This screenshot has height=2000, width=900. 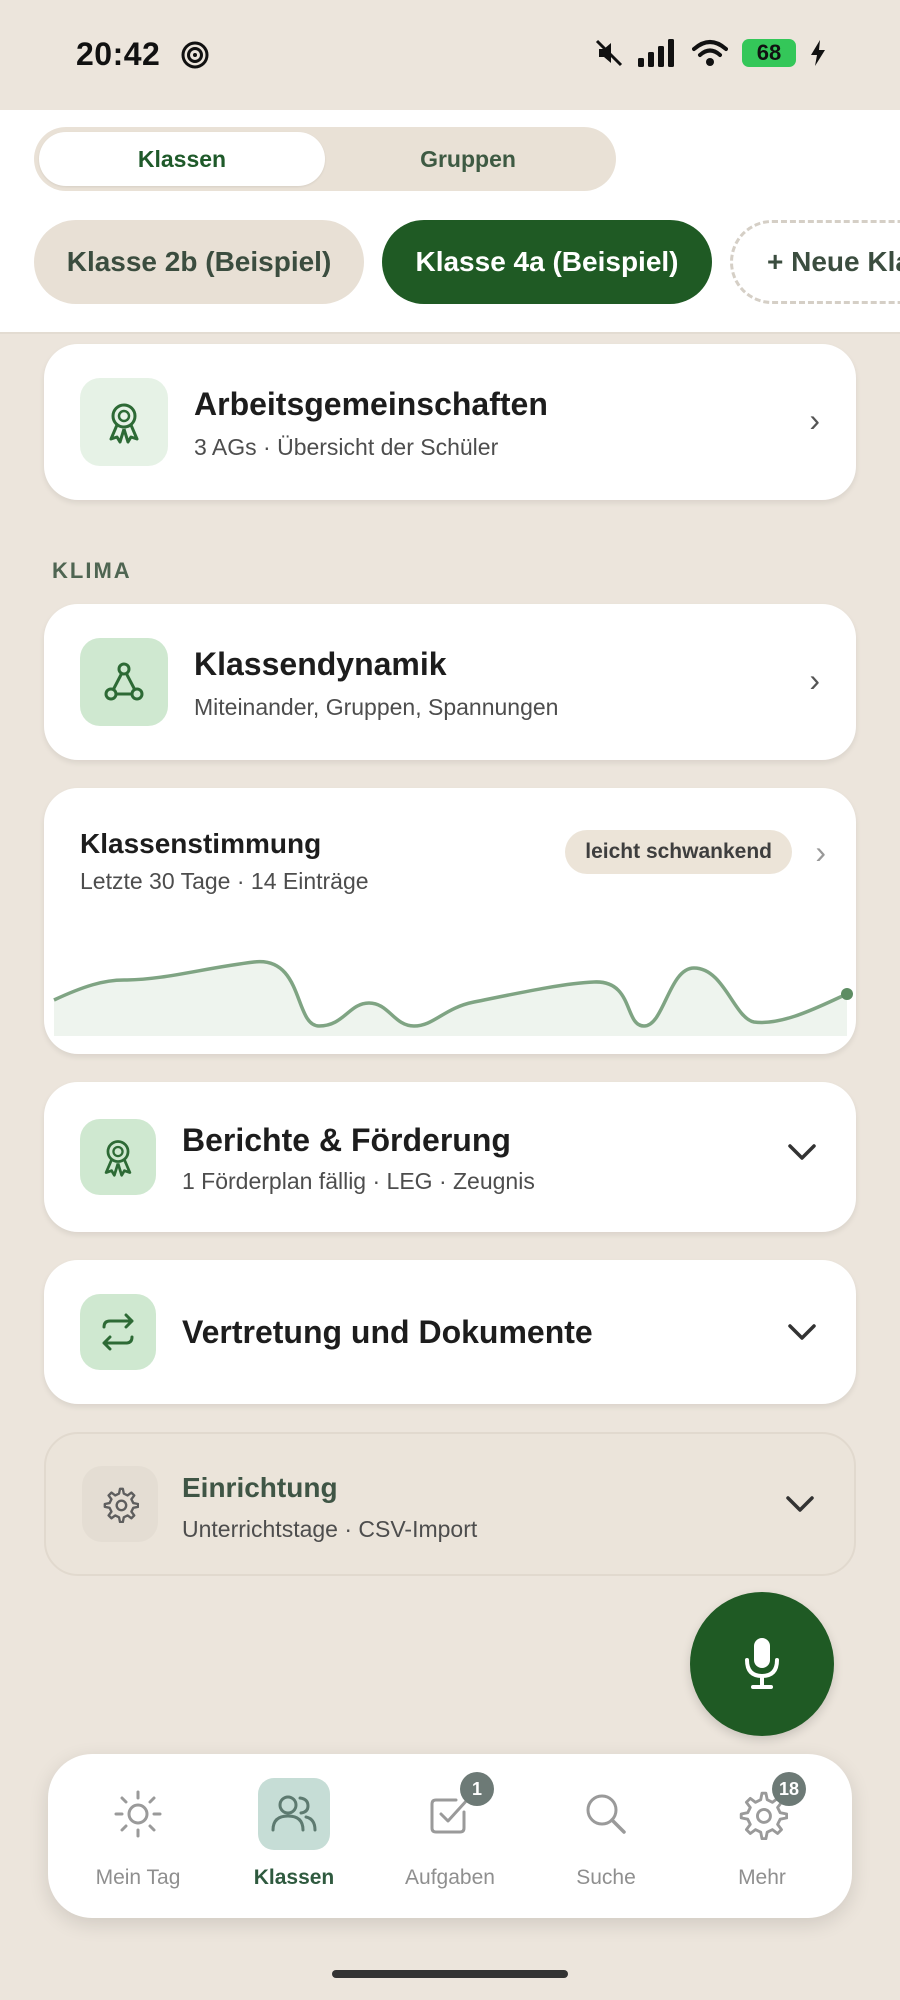 I want to click on people-icon, so click(x=294, y=1814).